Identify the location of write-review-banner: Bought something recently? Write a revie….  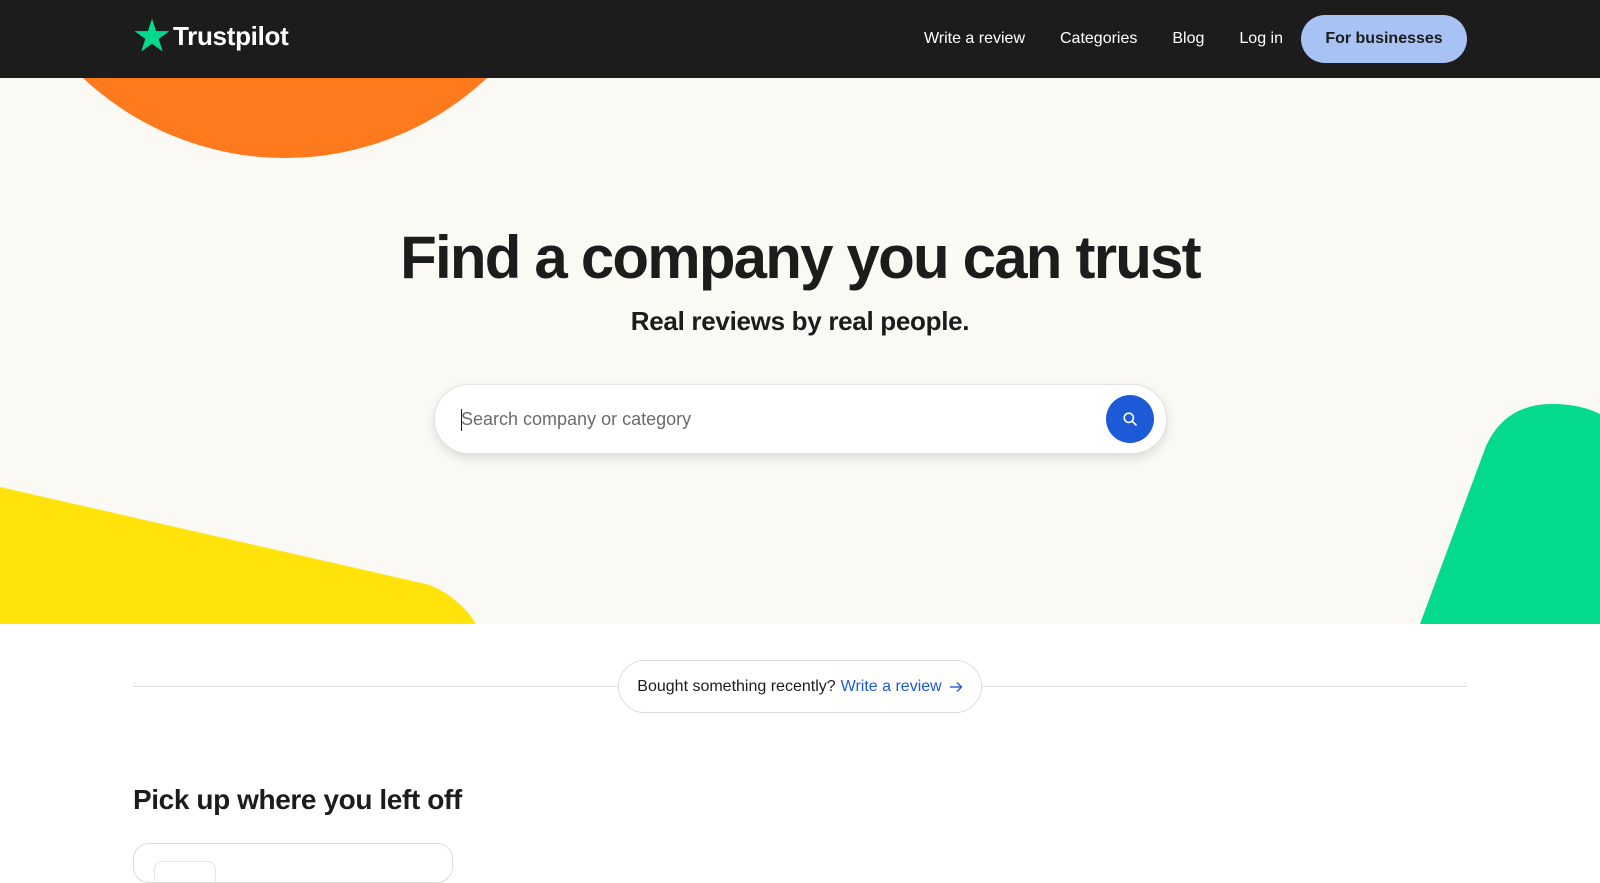
(800, 686).